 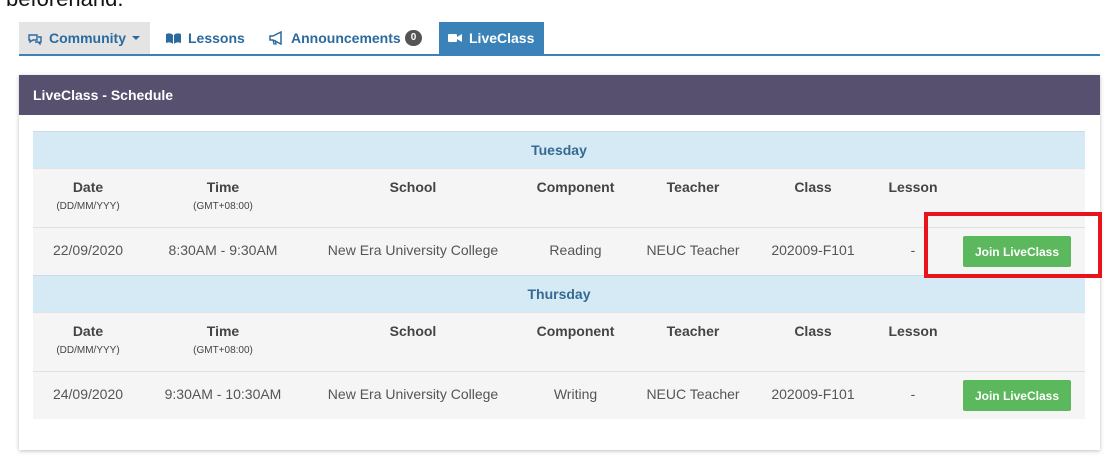 I want to click on book-icon, so click(x=173, y=38).